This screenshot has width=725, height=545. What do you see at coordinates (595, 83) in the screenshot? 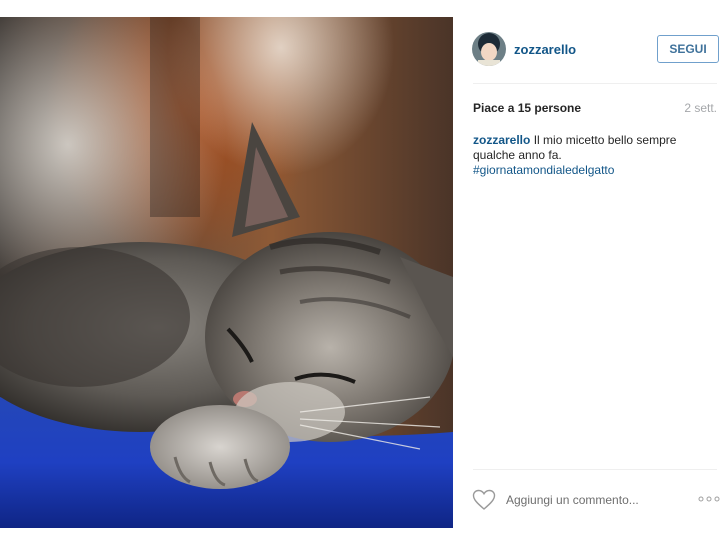
I see `header-divider` at bounding box center [595, 83].